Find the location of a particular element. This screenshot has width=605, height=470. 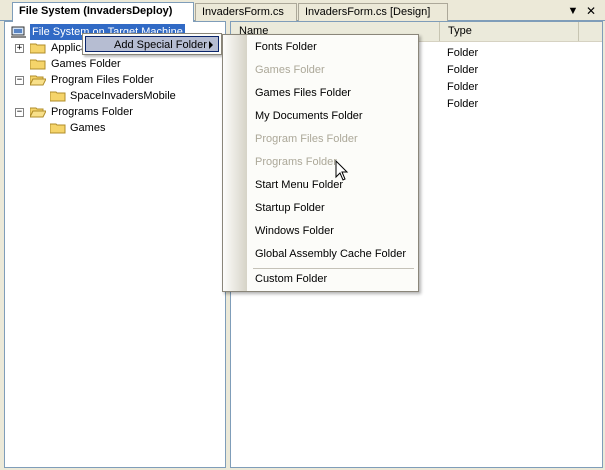

menu-item-start-menu-folder: Start Menu Folder is located at coordinates (331, 185).